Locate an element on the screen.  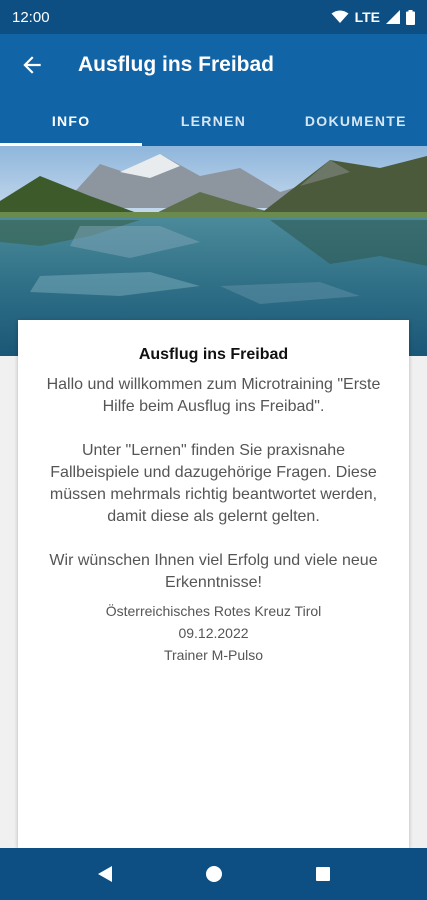
tab-lernen: LERNEN is located at coordinates (213, 121).